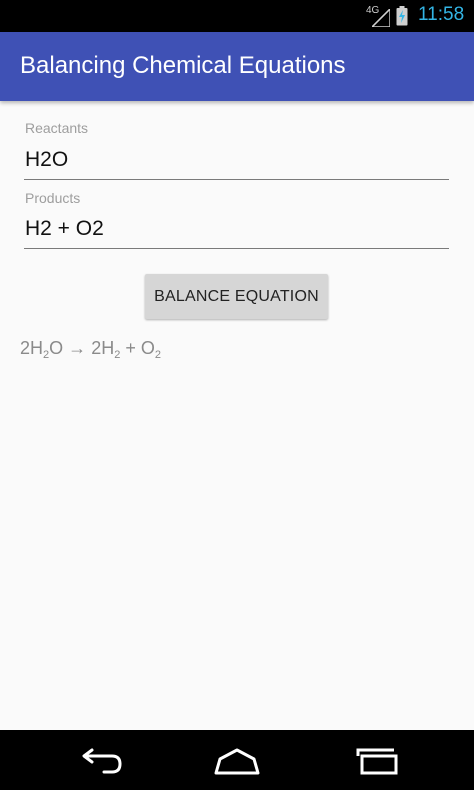  I want to click on app-bar: Balancing Chemical Equations, so click(237, 66).